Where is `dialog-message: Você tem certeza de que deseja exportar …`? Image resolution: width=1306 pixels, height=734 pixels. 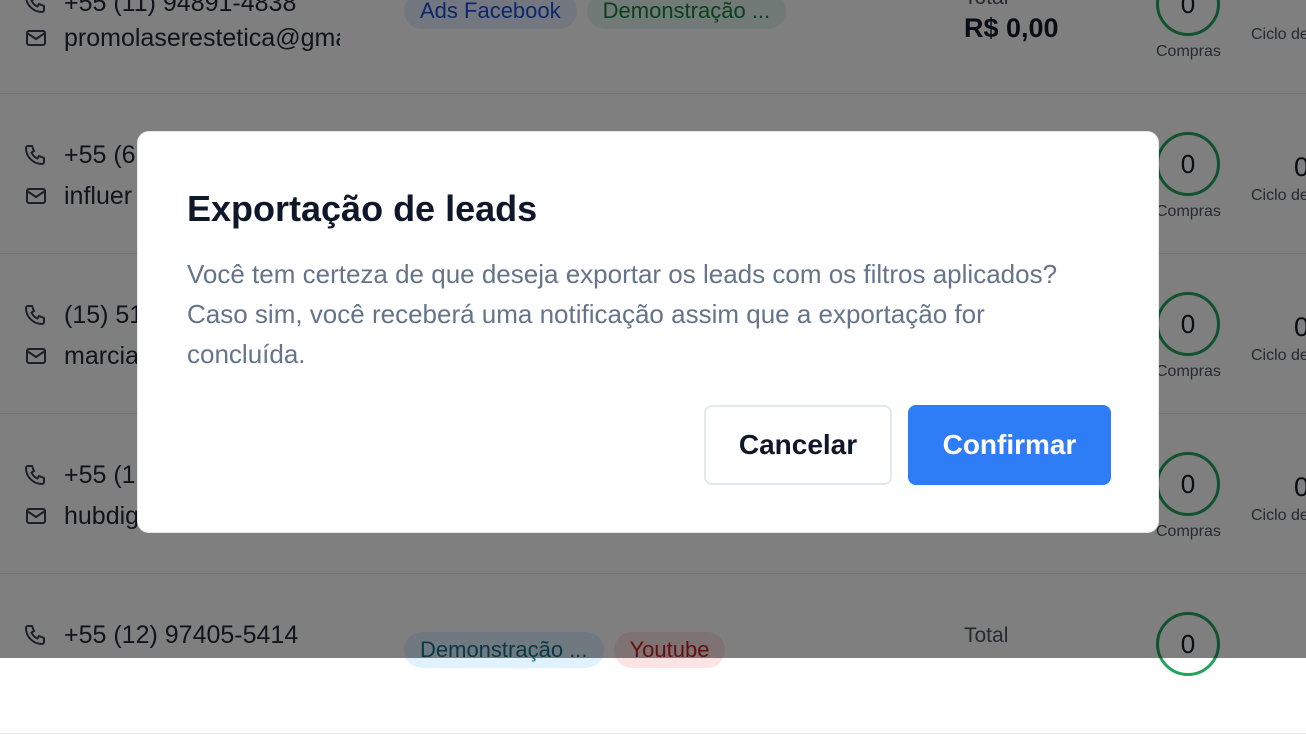 dialog-message: Você tem certeza de que deseja exportar … is located at coordinates (622, 314).